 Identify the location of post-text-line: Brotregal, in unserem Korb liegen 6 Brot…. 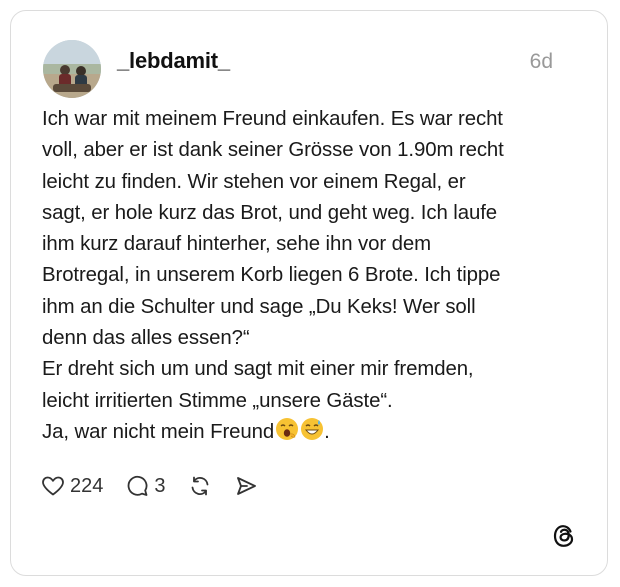
(271, 275).